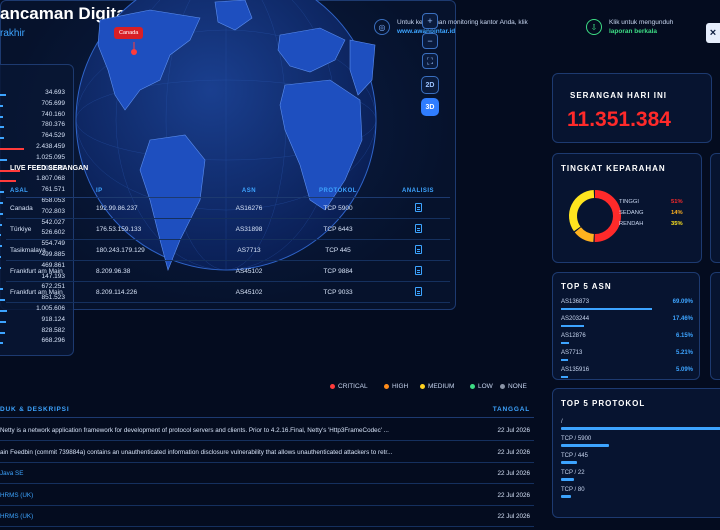  What do you see at coordinates (677, 202) in the screenshot?
I see `severity-pct: 51%` at bounding box center [677, 202].